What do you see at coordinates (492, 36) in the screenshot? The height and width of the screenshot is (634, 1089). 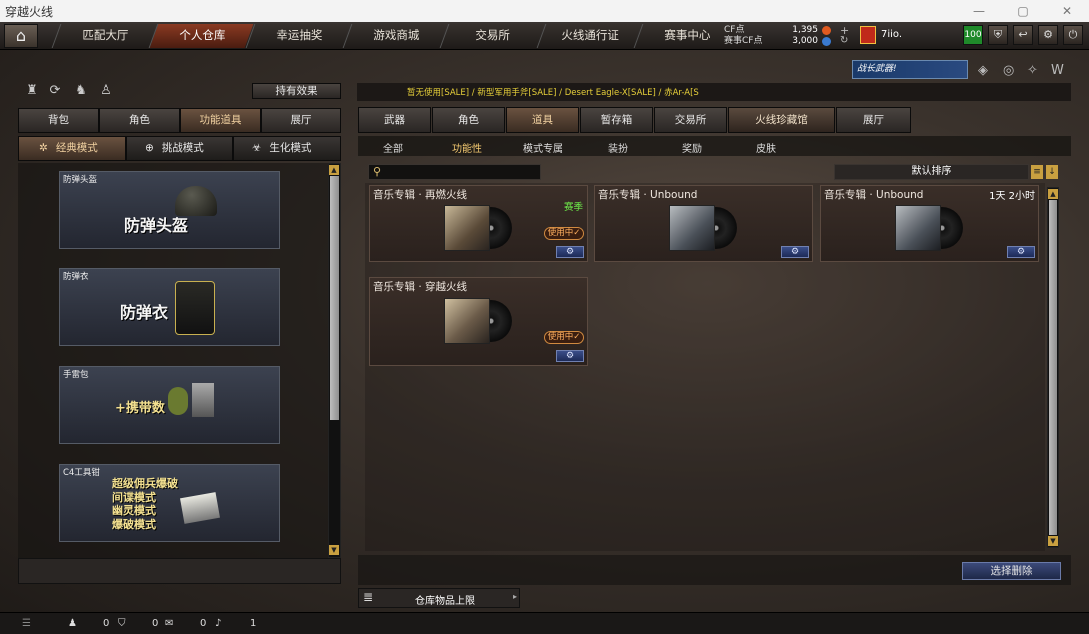 I see `nav-tab-exchange: 交易所` at bounding box center [492, 36].